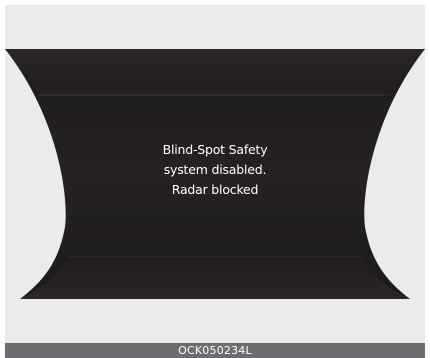 This screenshot has height=358, width=430. What do you see at coordinates (215, 278) in the screenshot?
I see `screen-bottom-band` at bounding box center [215, 278].